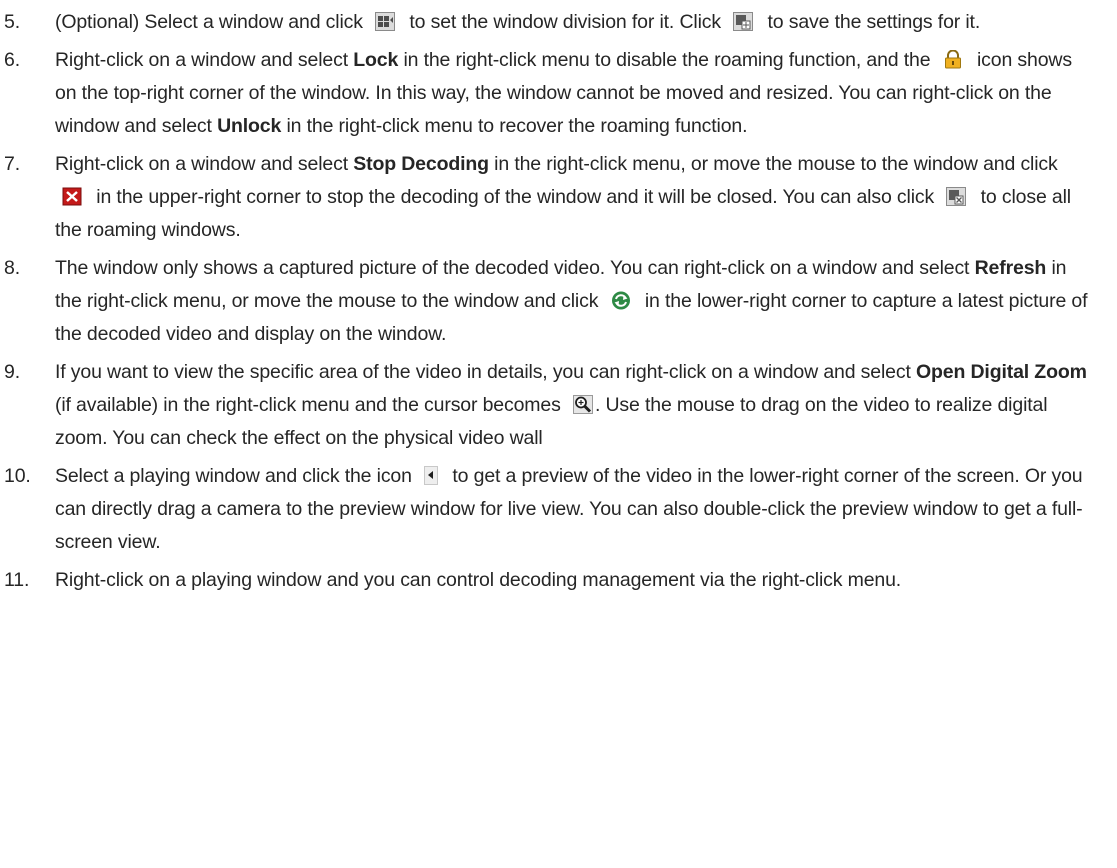 Image resolution: width=1117 pixels, height=868 pixels. I want to click on step-number: 5., so click(12, 22).